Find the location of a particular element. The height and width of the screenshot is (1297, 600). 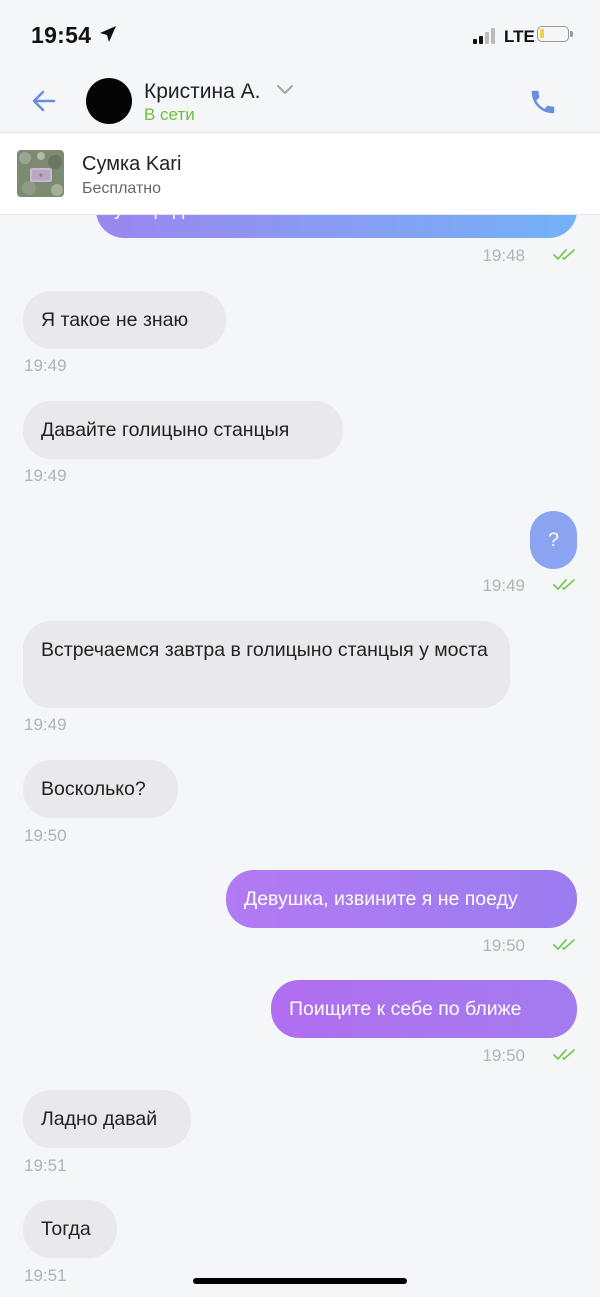

message-incoming: Я такое не знаю is located at coordinates (124, 320).